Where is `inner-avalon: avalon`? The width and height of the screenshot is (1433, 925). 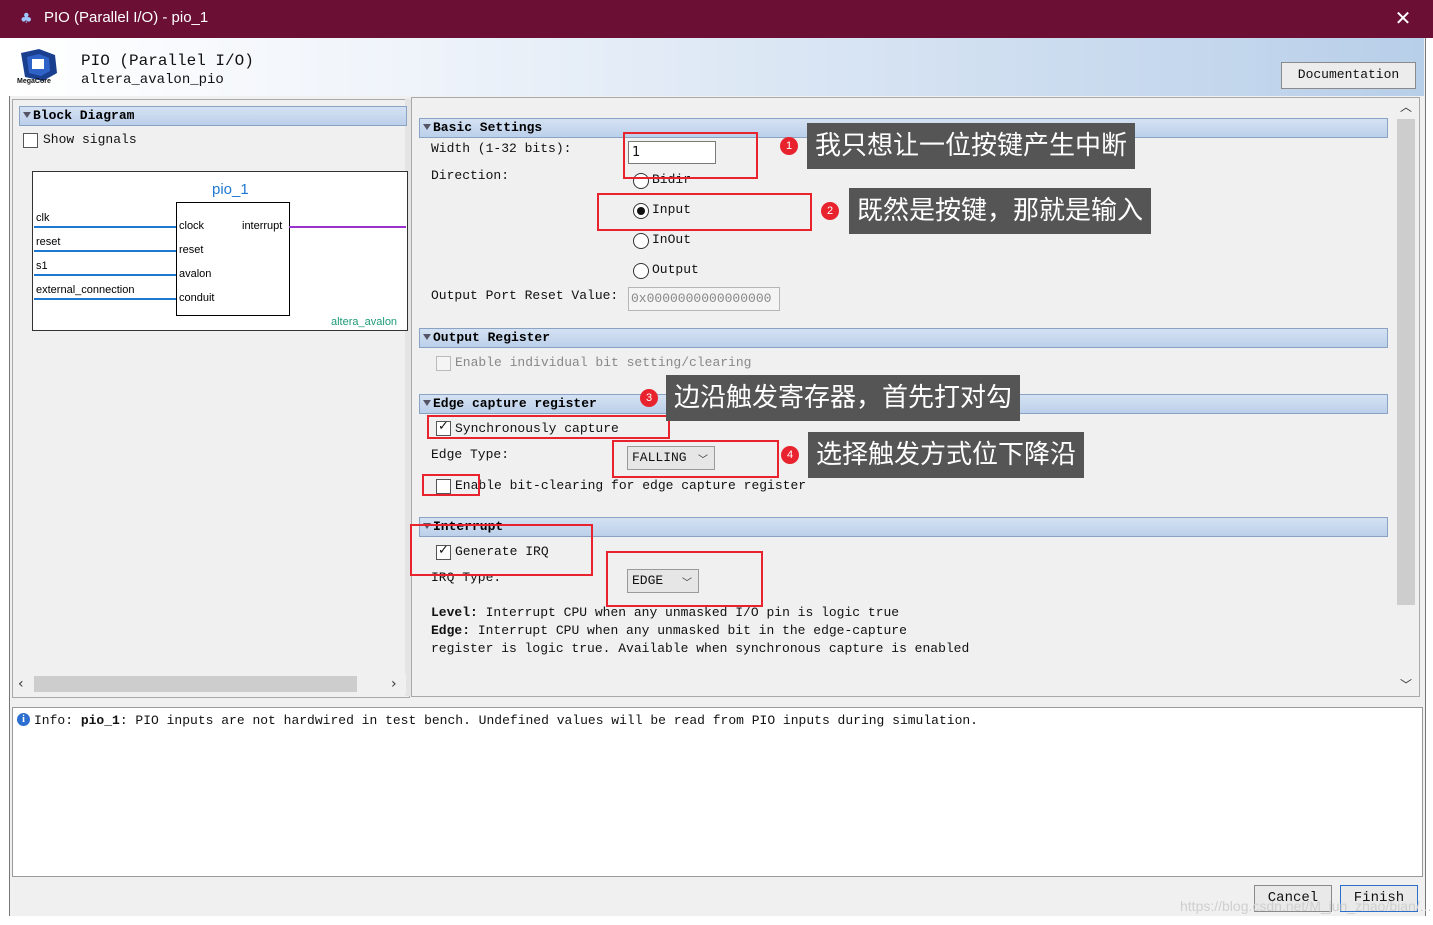 inner-avalon: avalon is located at coordinates (195, 274).